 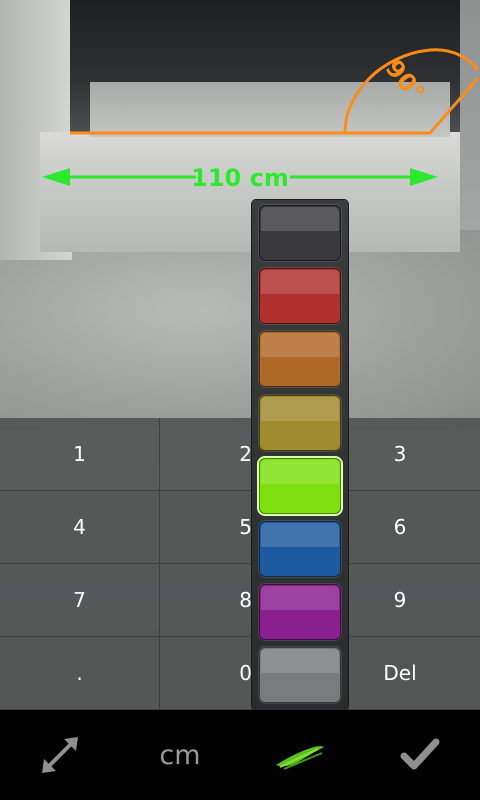 I want to click on angle-label: 90°, so click(x=405, y=80).